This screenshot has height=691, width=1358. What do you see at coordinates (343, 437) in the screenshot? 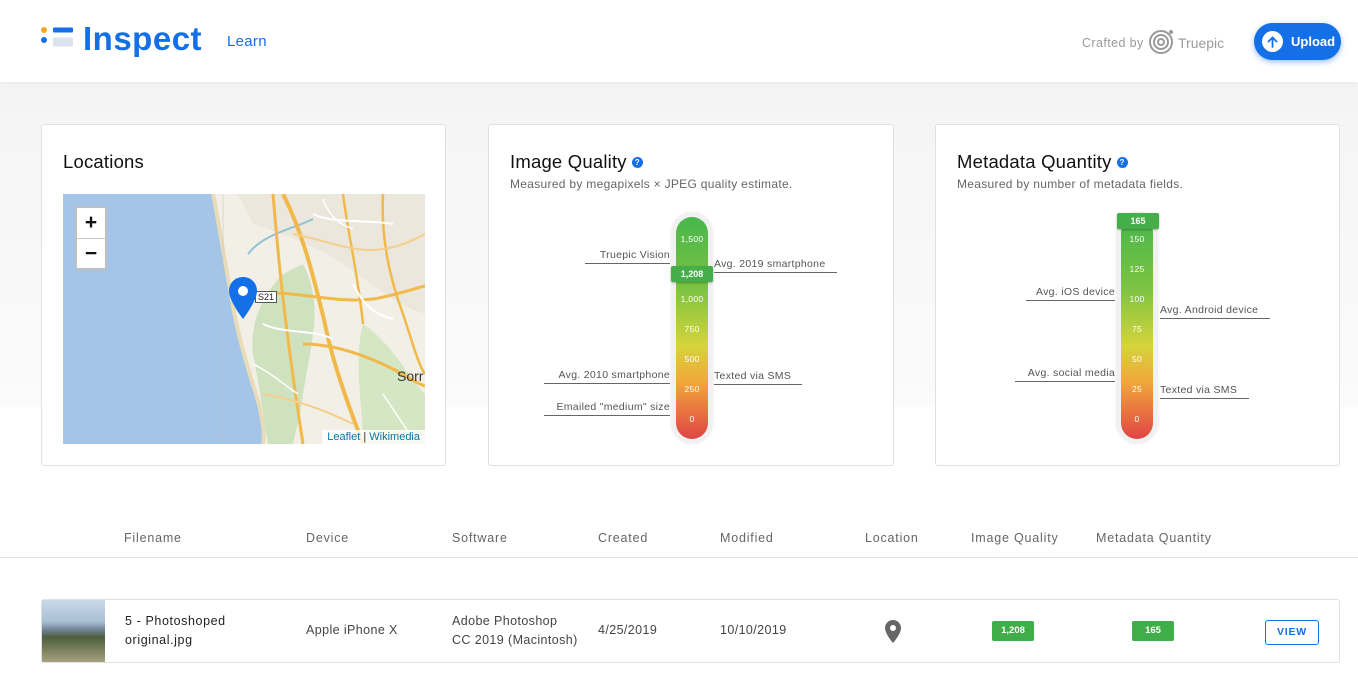
I see `leaflet-link: Leaflet` at bounding box center [343, 437].